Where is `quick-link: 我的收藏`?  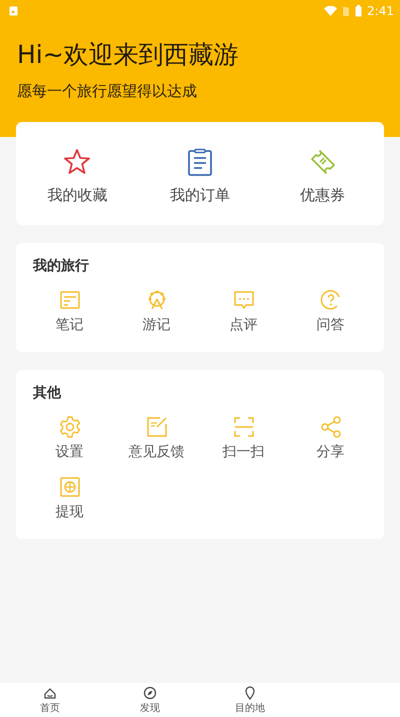
quick-link: 我的收藏 is located at coordinates (77, 195).